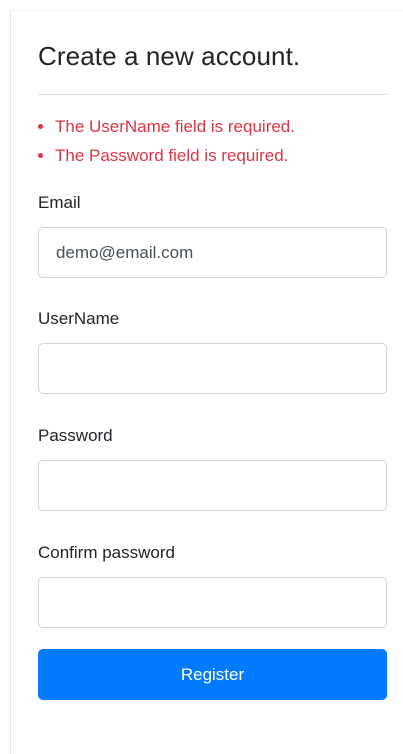  What do you see at coordinates (59, 202) in the screenshot?
I see `email-label: Email` at bounding box center [59, 202].